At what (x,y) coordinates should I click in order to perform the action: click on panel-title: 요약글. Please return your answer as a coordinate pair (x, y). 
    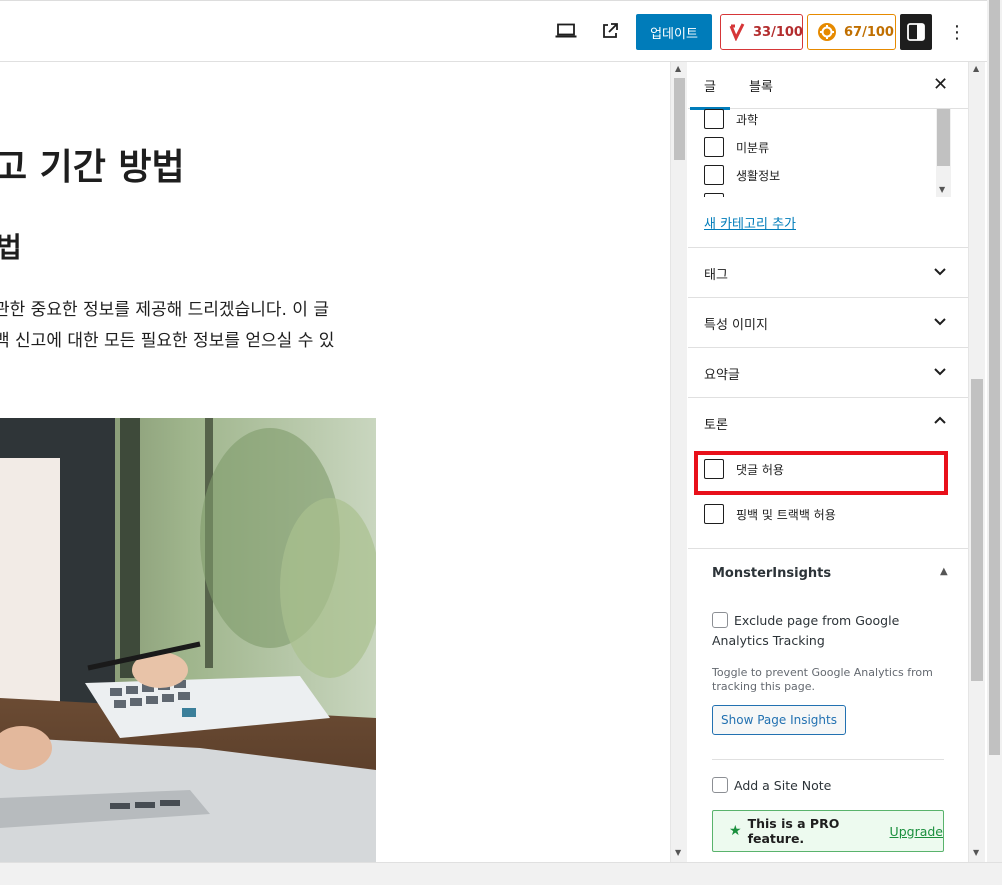
    Looking at the image, I should click on (722, 375).